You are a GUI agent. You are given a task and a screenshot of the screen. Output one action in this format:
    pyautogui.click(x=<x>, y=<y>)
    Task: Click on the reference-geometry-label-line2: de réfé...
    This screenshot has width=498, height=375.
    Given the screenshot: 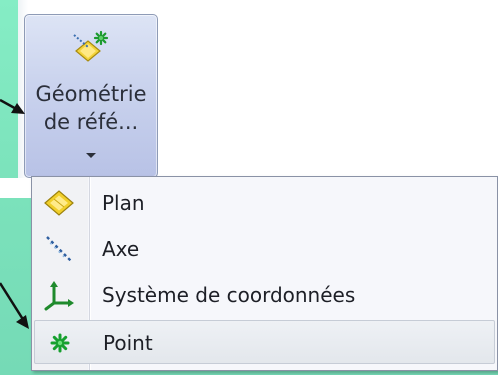 What is the action you would take?
    pyautogui.click(x=91, y=122)
    